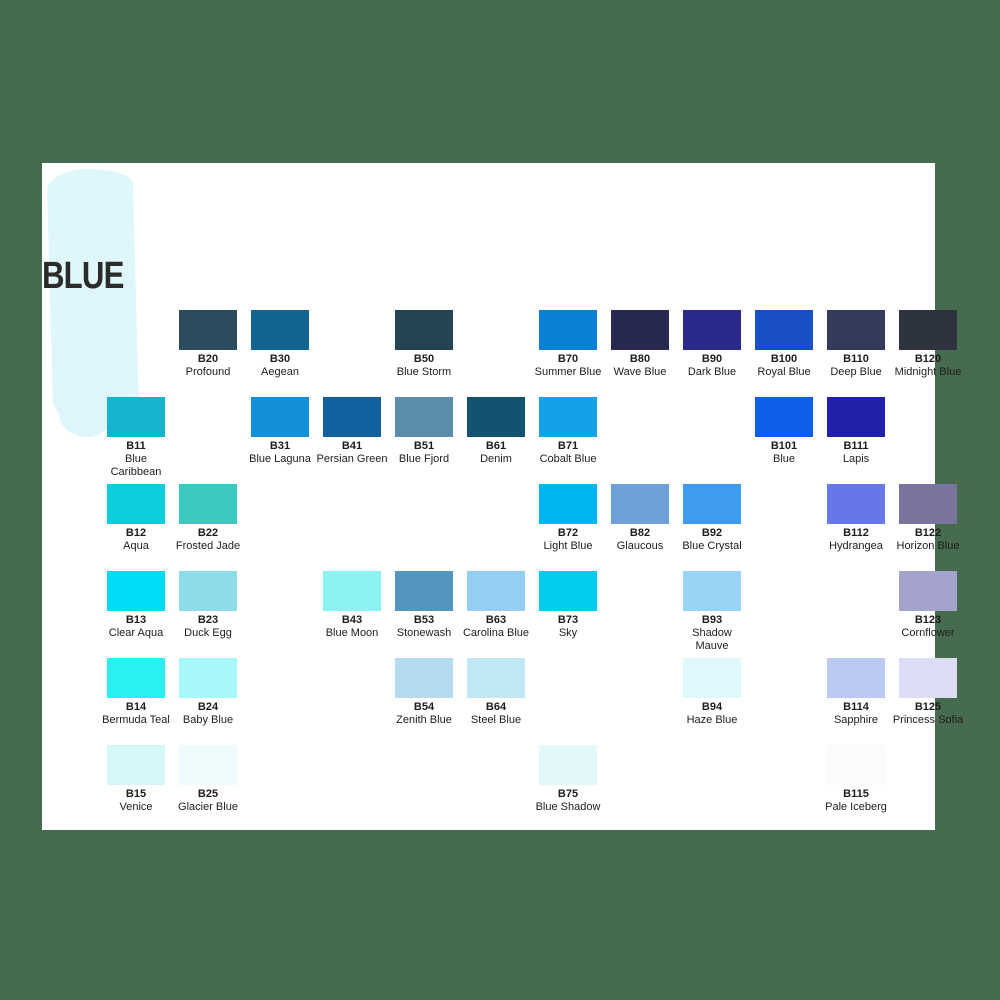  Describe the element at coordinates (712, 591) in the screenshot. I see `color-swatch-b93` at that location.